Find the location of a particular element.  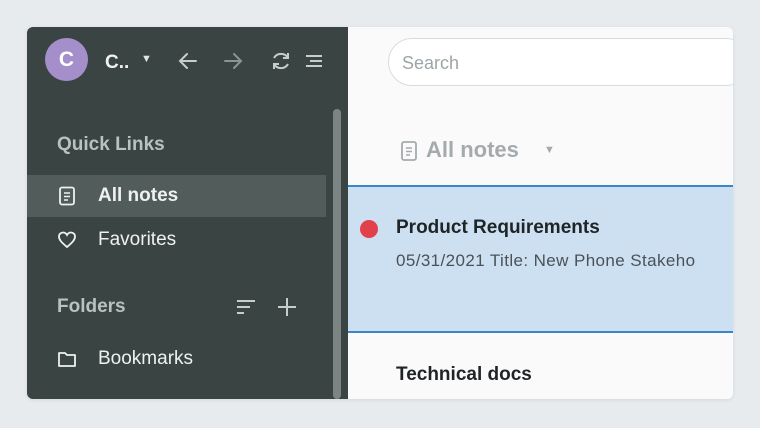

sidebar-item-label: Favorites is located at coordinates (137, 239).